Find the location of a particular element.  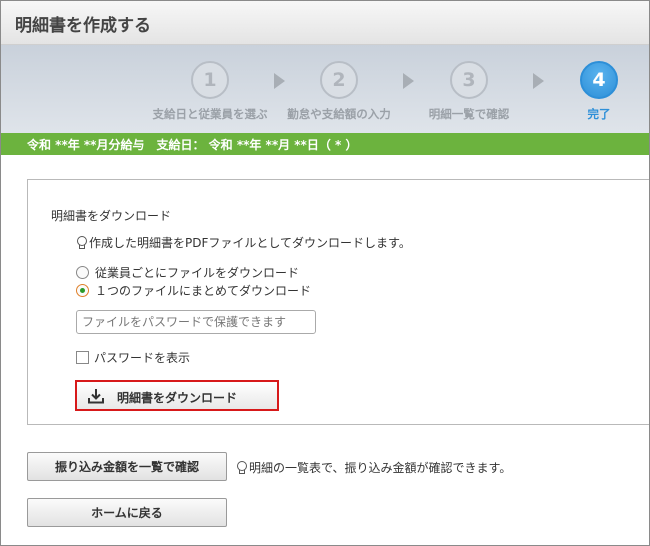

step-label: 支給日と従業員を選ぶ is located at coordinates (210, 114).